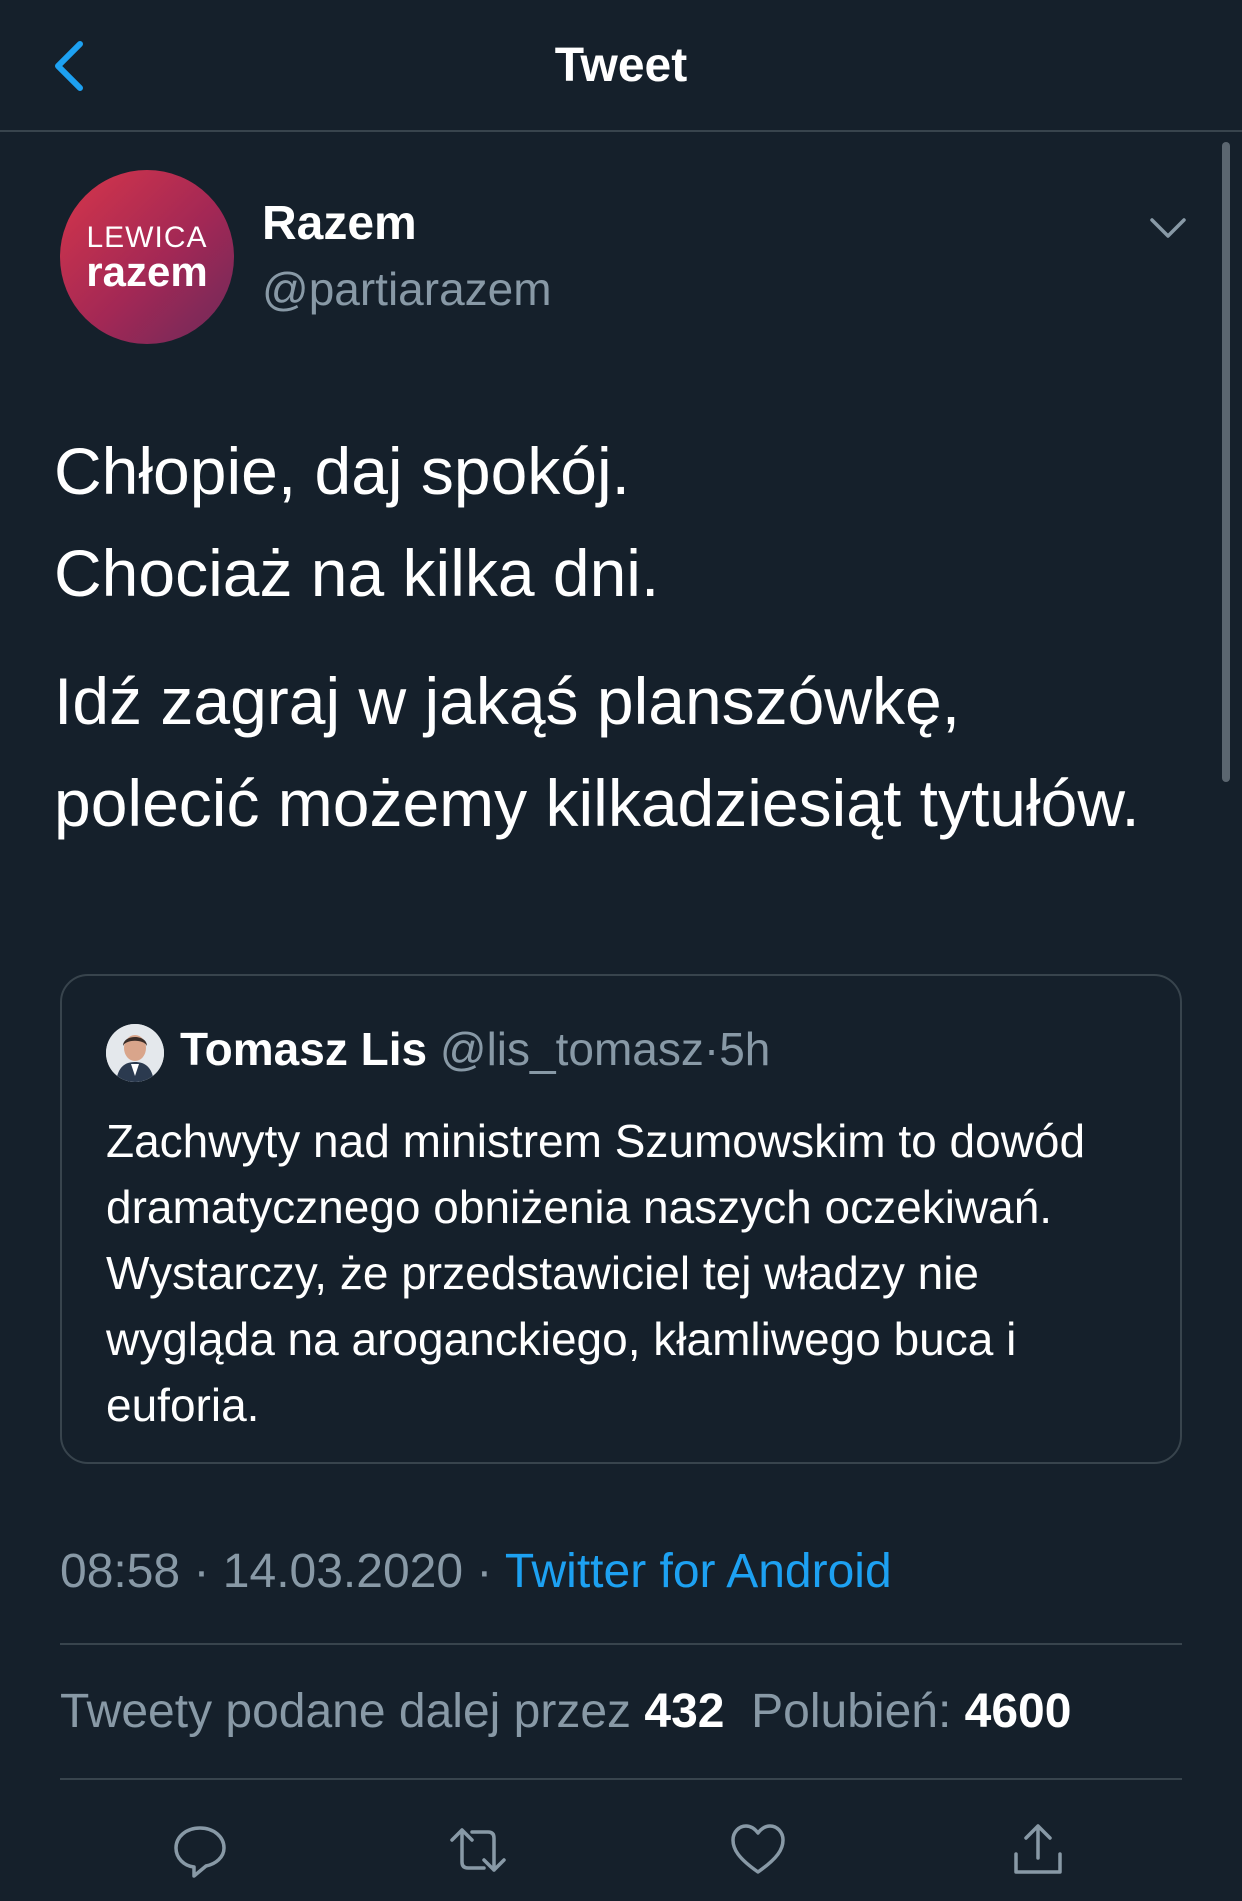  Describe the element at coordinates (342, 471) in the screenshot. I see `tweet-line: Chłopie, daj spokój.` at that location.